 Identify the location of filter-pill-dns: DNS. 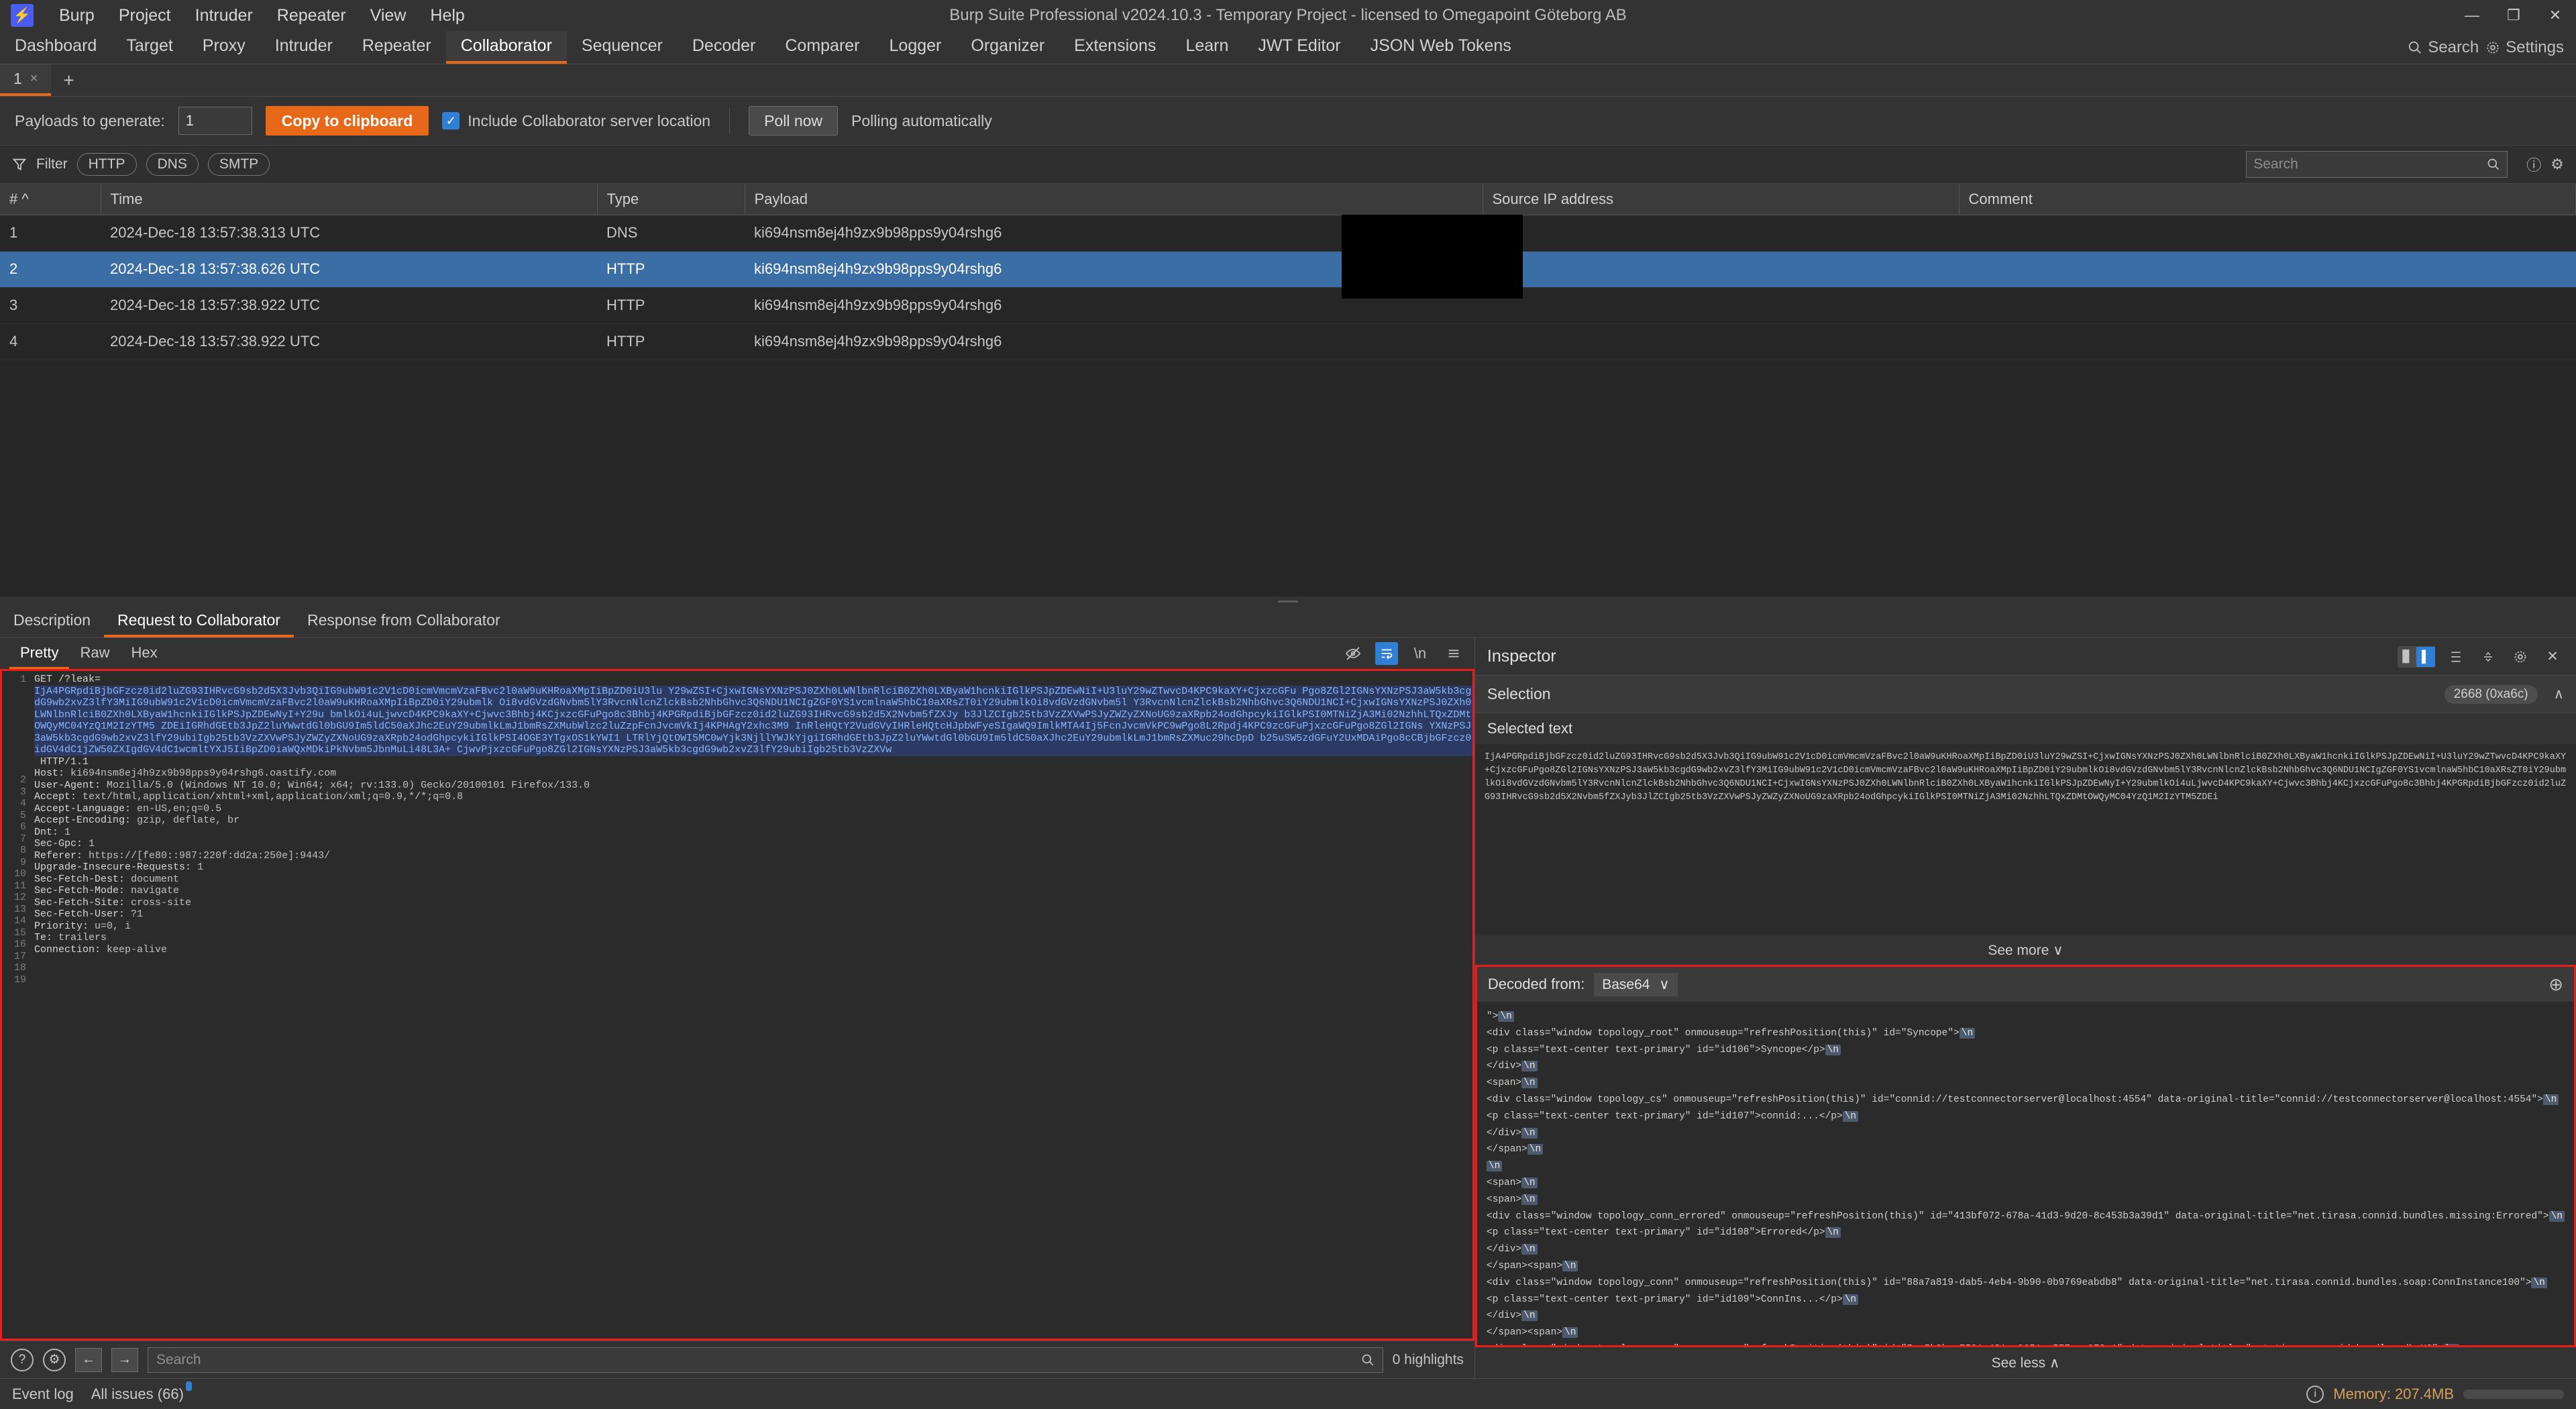
(172, 164).